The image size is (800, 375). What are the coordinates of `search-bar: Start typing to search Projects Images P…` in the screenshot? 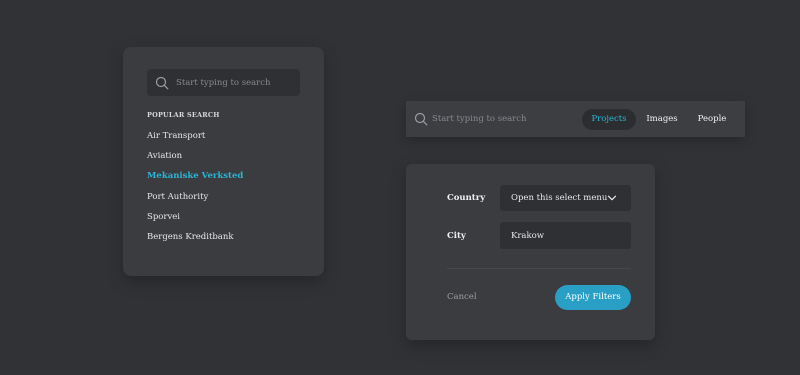 It's located at (575, 119).